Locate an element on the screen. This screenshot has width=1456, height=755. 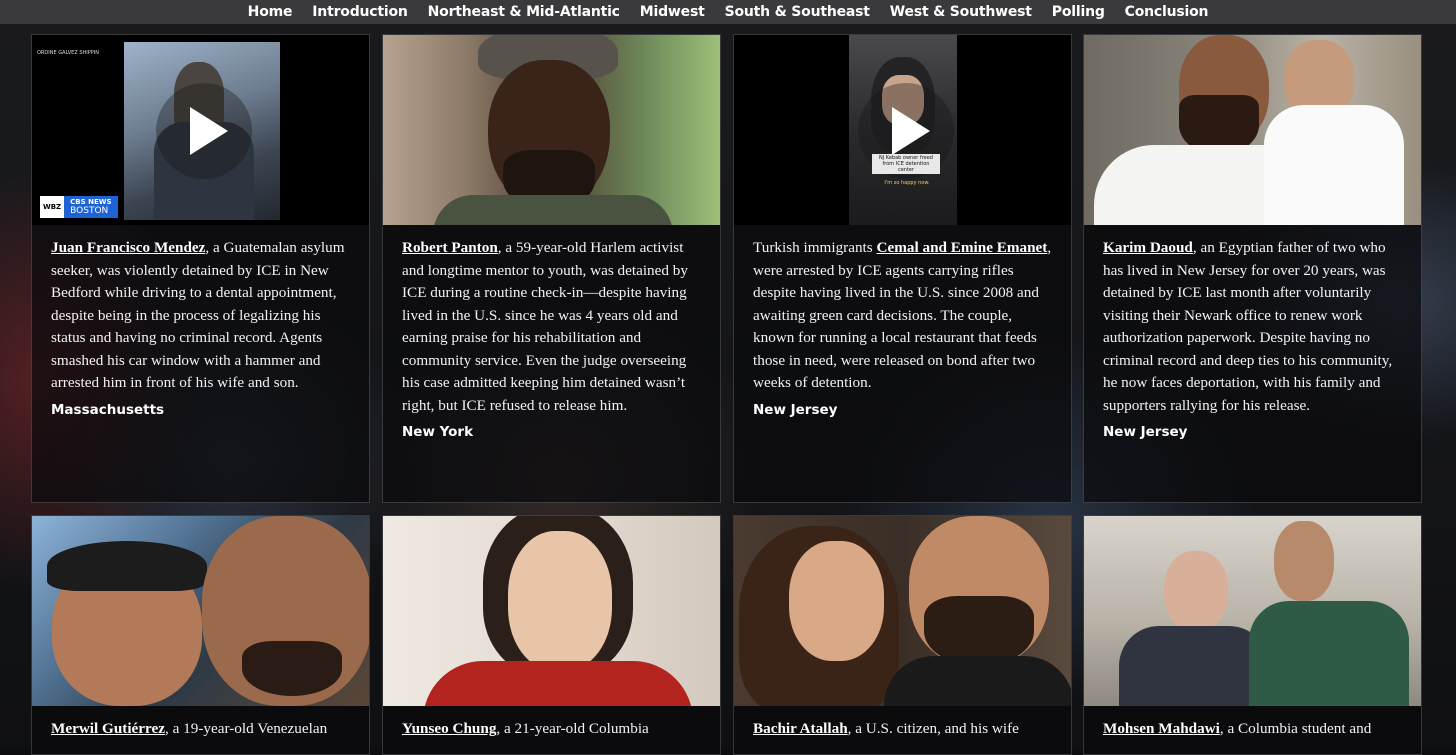
video-caption: ORDINE GALVEZ SHIPPIN is located at coordinates (68, 53).